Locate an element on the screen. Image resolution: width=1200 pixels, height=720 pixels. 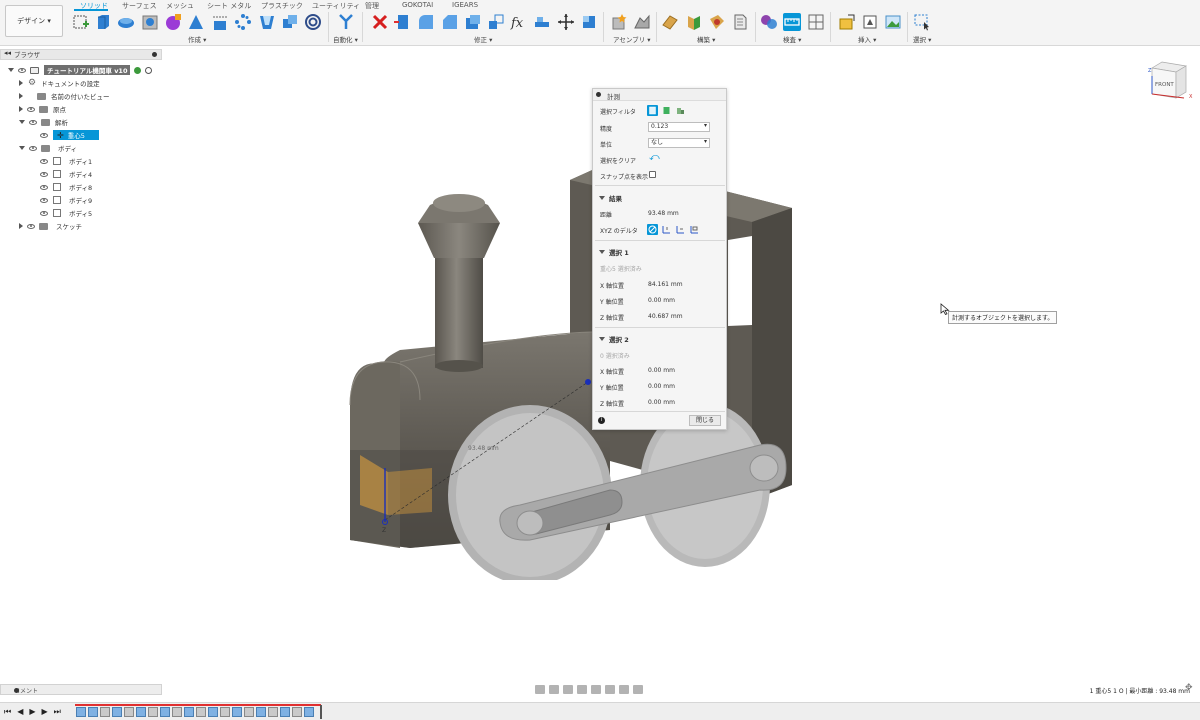
offset-plane-icon is located at coordinates (670, 22).